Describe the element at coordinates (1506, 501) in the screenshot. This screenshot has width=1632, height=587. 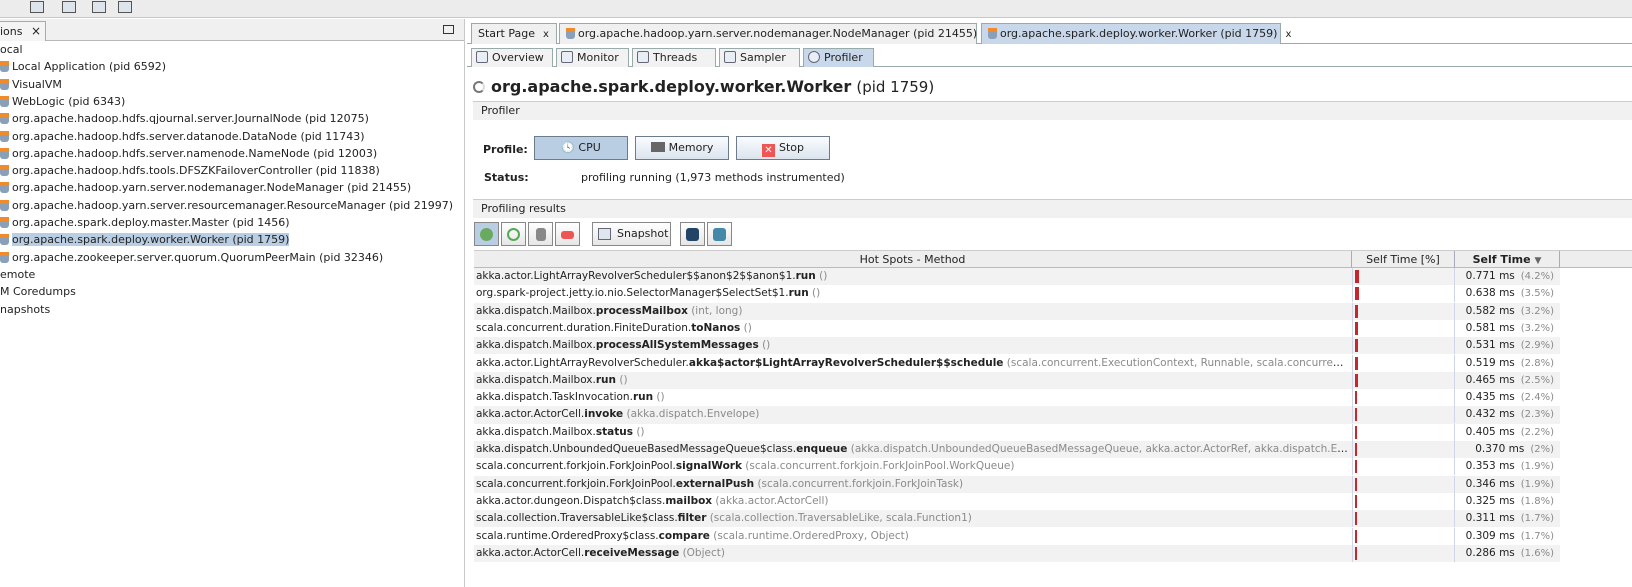
I see `self-time-cell: 0.325 ms (1.8%)` at that location.